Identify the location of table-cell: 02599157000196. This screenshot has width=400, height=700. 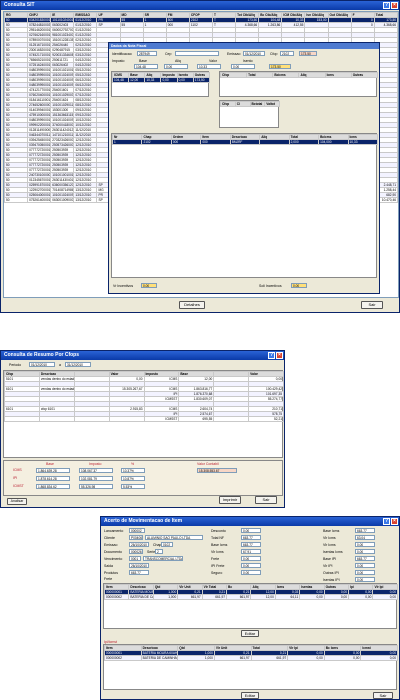
(39, 185).